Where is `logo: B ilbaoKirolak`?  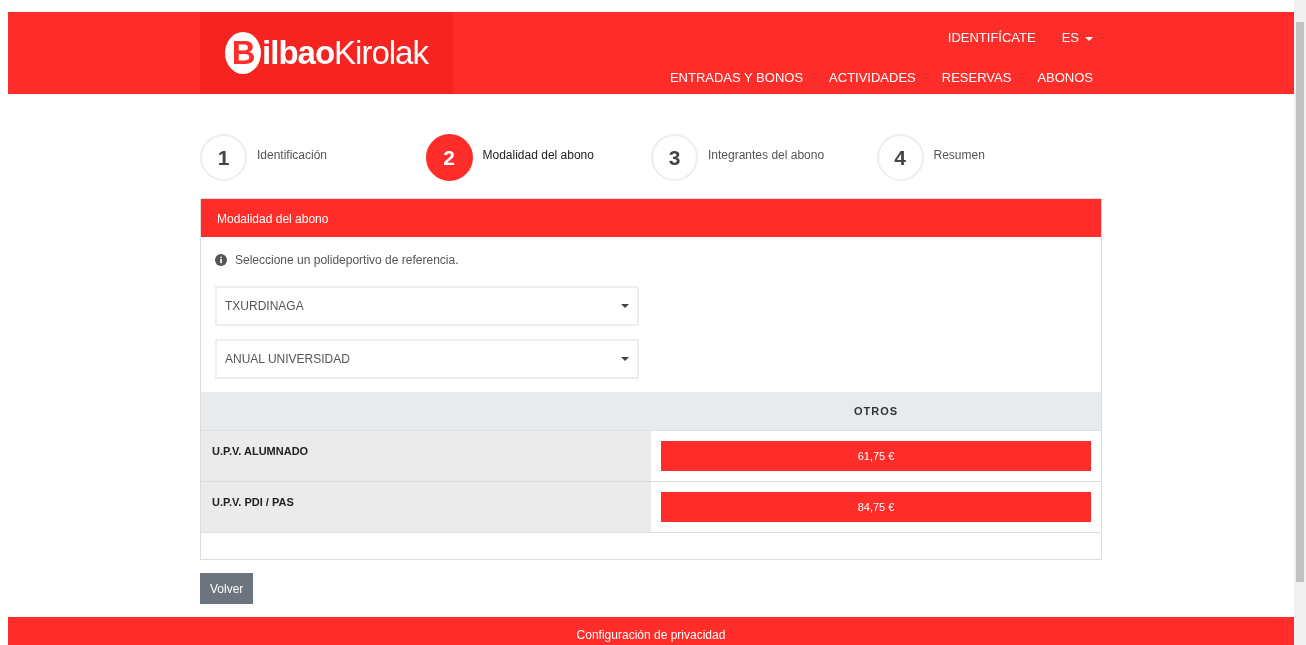 logo: B ilbaoKirolak is located at coordinates (326, 53).